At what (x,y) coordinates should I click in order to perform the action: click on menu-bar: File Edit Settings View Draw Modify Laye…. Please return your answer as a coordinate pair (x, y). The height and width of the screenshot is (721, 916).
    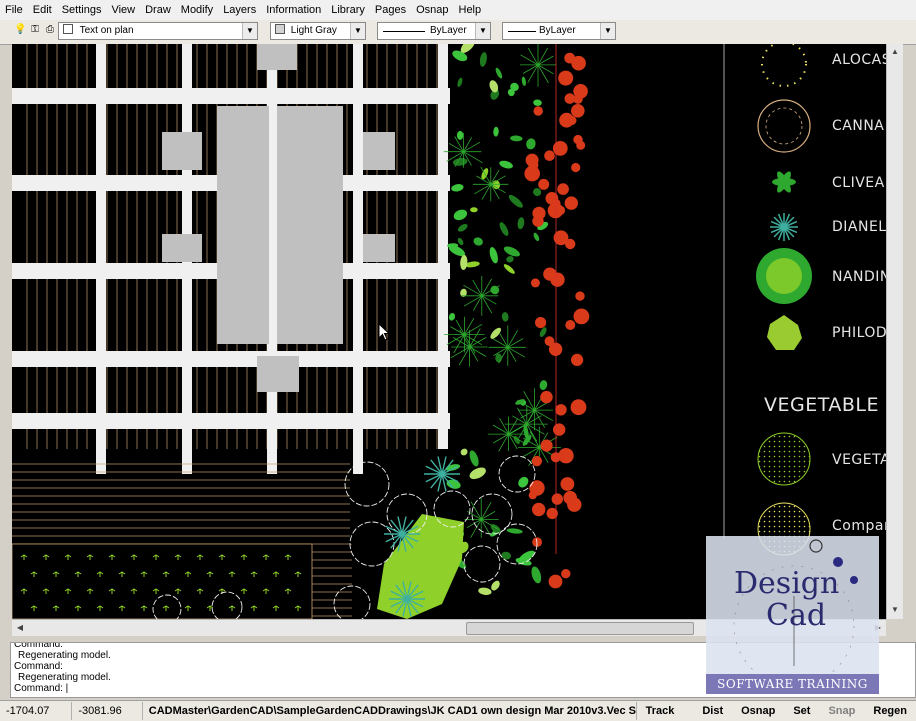
    Looking at the image, I should click on (458, 10).